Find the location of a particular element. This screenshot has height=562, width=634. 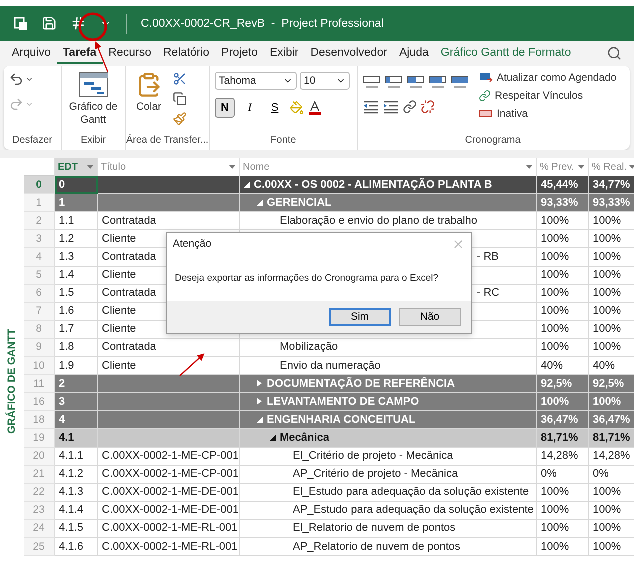

task-name: Envio da numeração is located at coordinates (330, 366).